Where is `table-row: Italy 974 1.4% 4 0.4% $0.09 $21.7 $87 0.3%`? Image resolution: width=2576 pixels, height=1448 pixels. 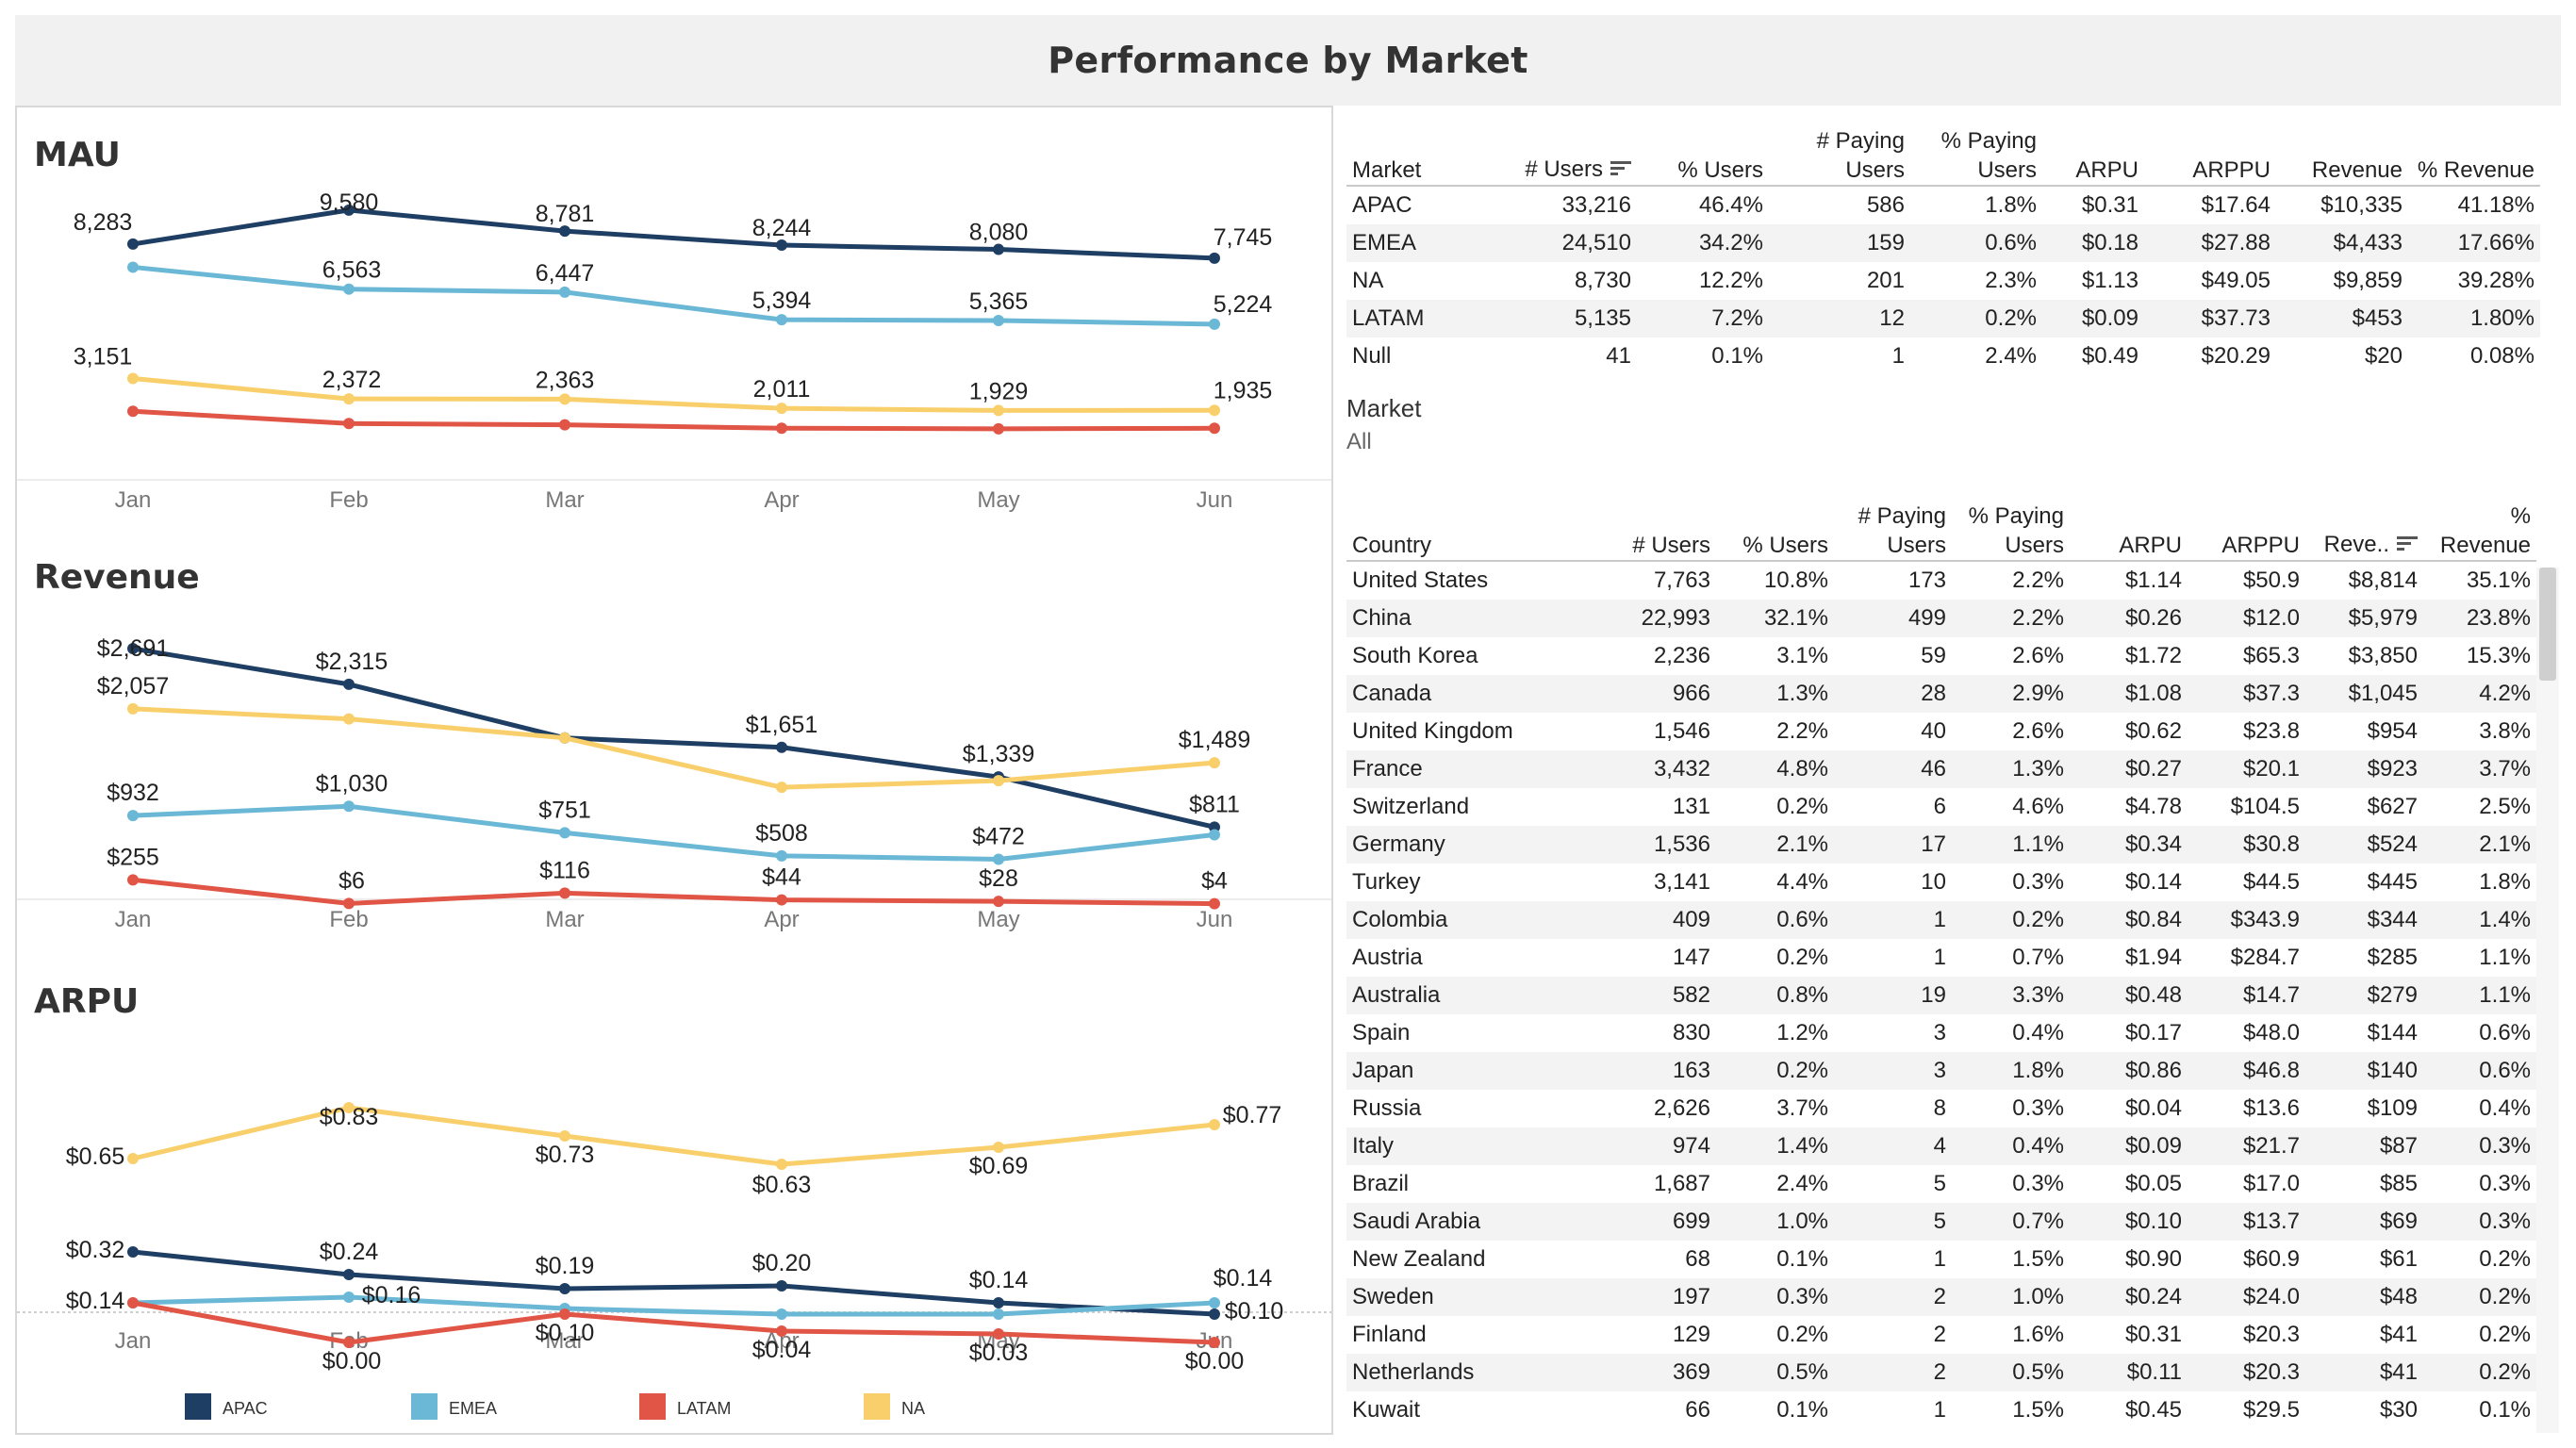 table-row: Italy 974 1.4% 4 0.4% $0.09 $21.7 $87 0.3% is located at coordinates (1941, 1146).